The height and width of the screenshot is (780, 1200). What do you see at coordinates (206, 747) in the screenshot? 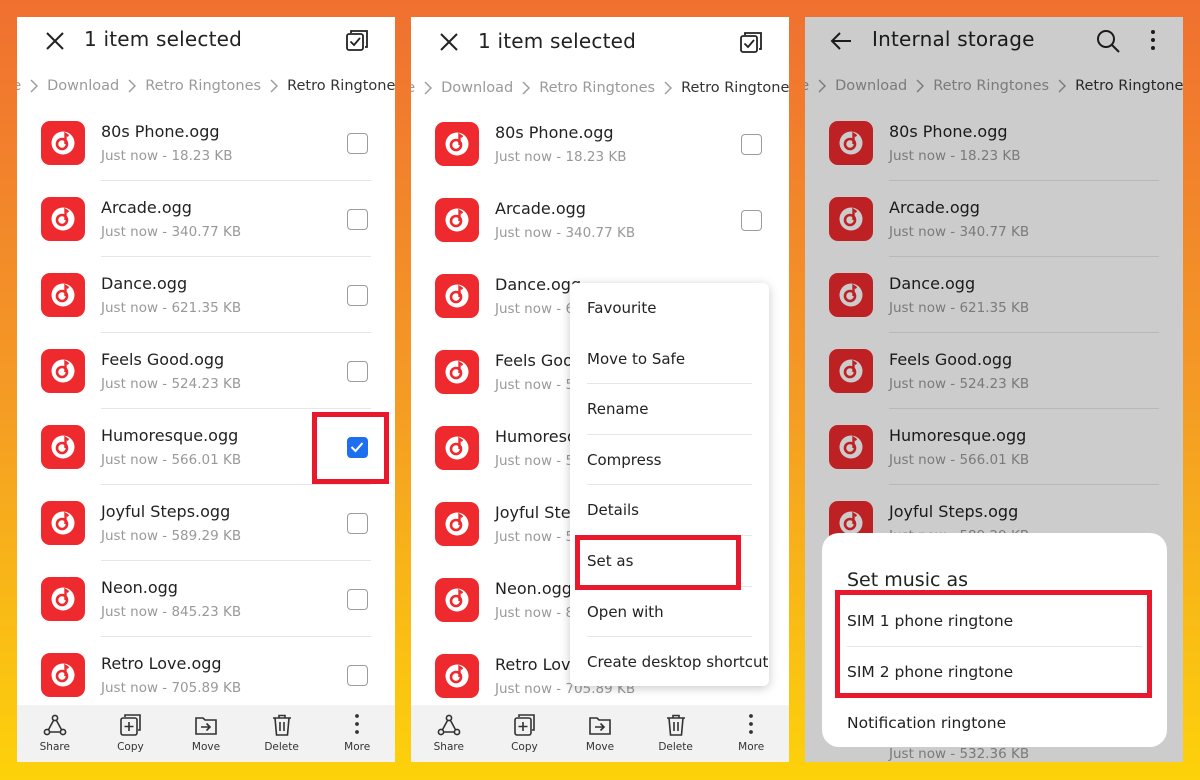
I see `toolbar-label: Move` at bounding box center [206, 747].